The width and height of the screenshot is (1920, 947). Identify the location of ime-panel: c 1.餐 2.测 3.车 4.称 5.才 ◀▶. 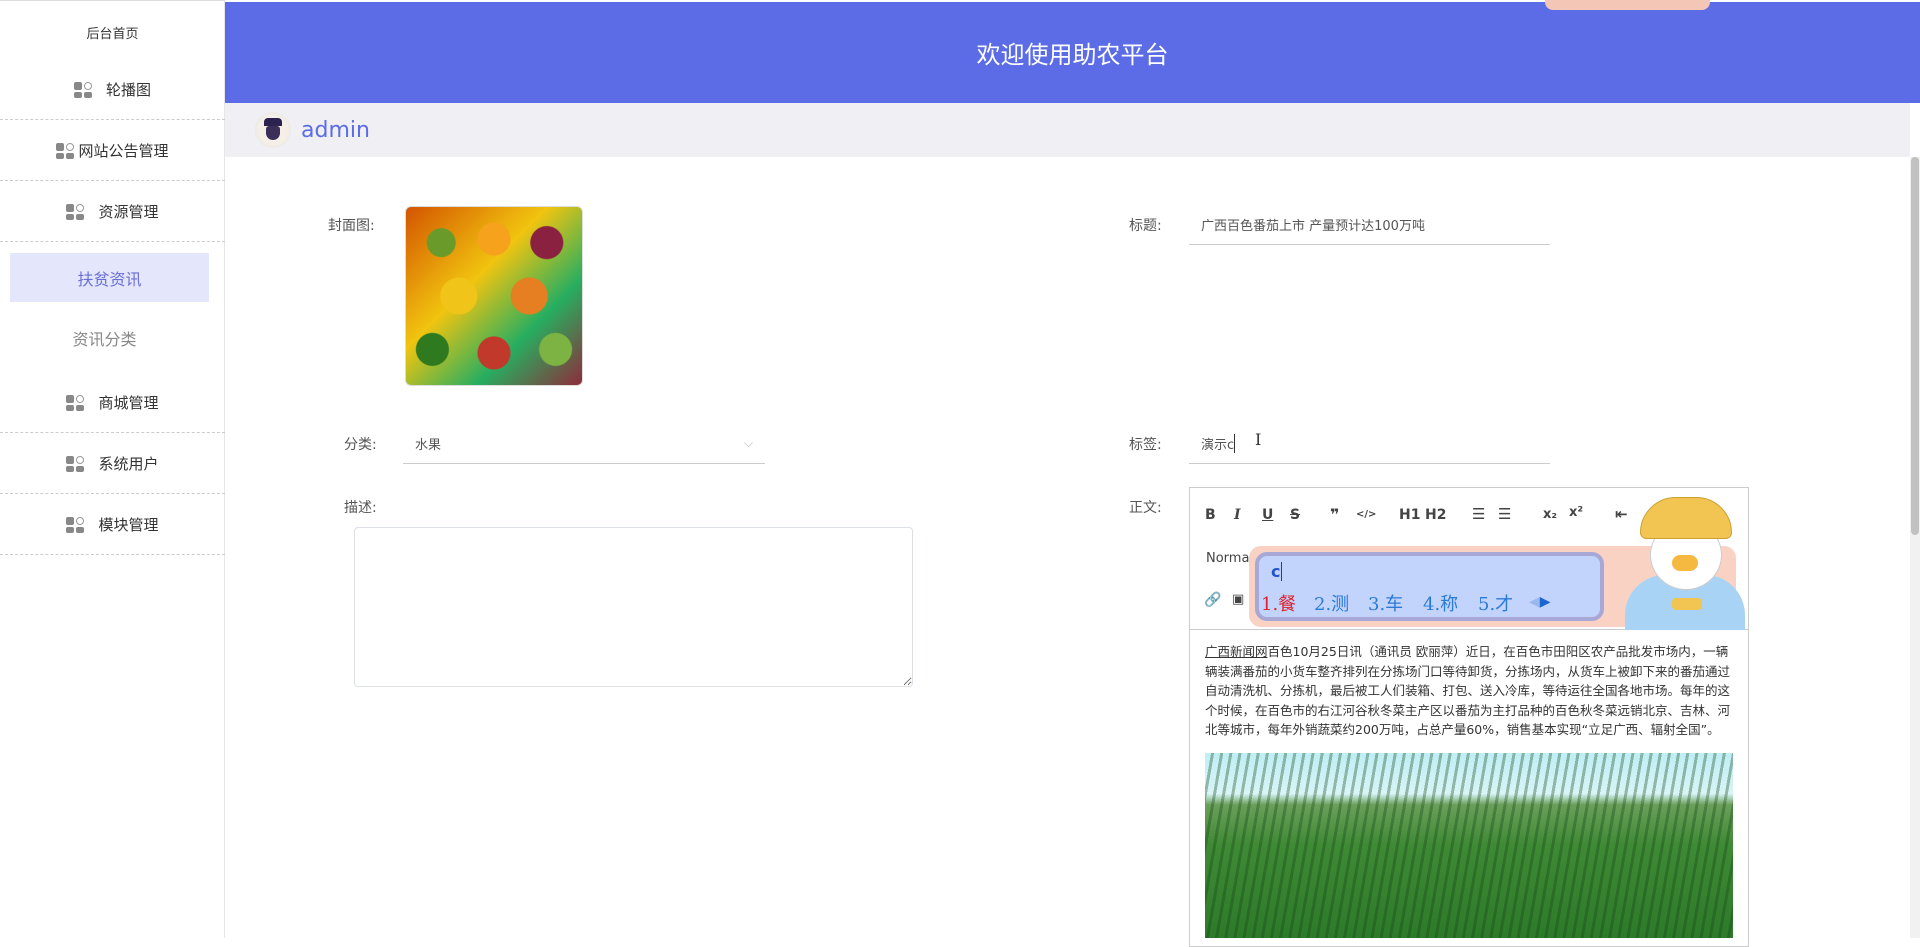
(1429, 586).